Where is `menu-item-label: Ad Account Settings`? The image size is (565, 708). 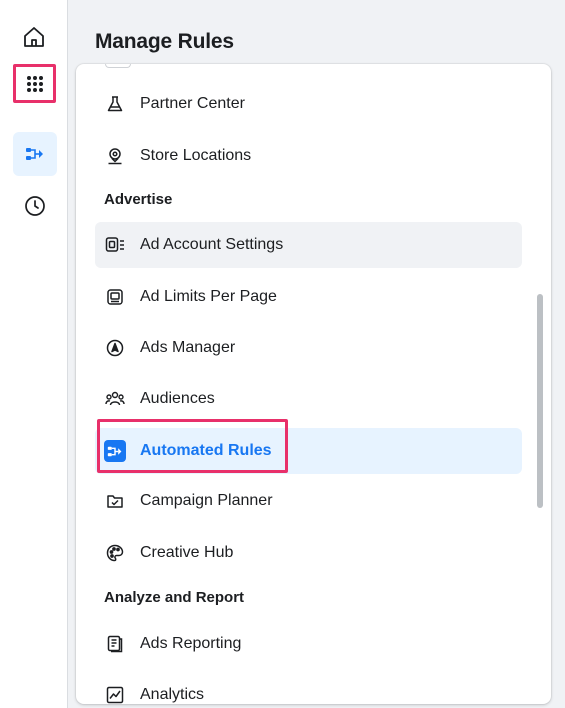
menu-item-label: Ad Account Settings is located at coordinates (212, 244).